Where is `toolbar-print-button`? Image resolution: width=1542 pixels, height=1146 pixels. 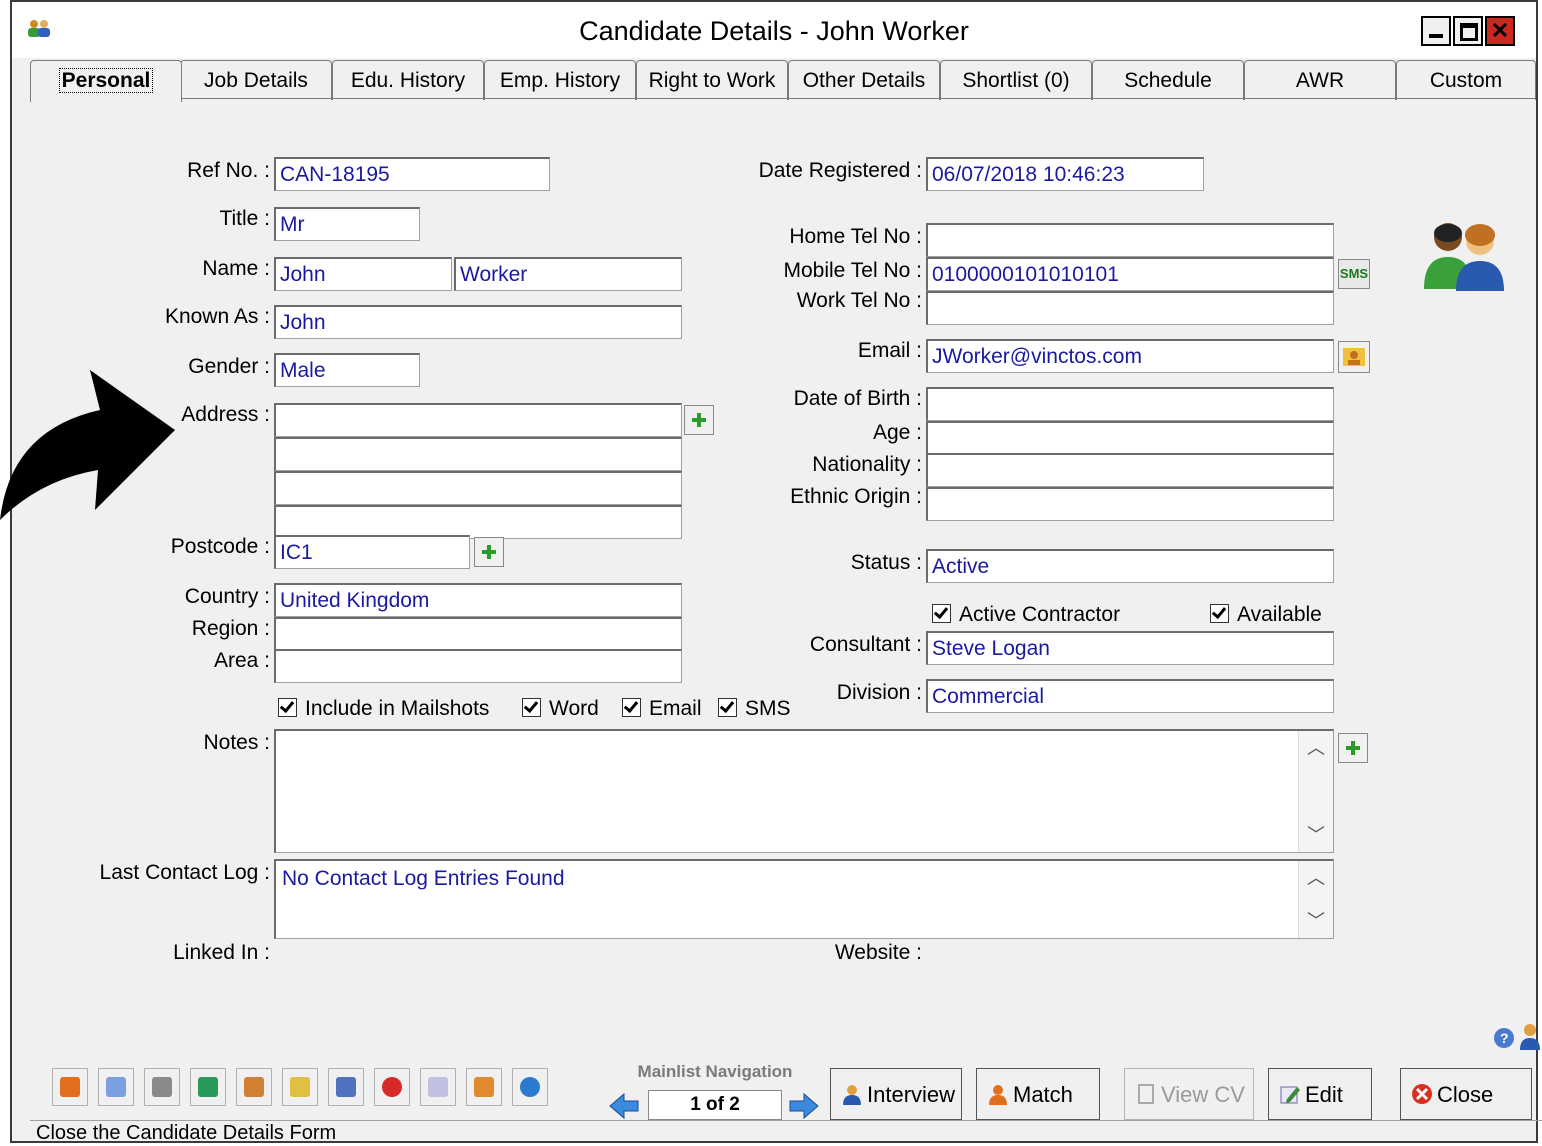 toolbar-print-button is located at coordinates (162, 1087).